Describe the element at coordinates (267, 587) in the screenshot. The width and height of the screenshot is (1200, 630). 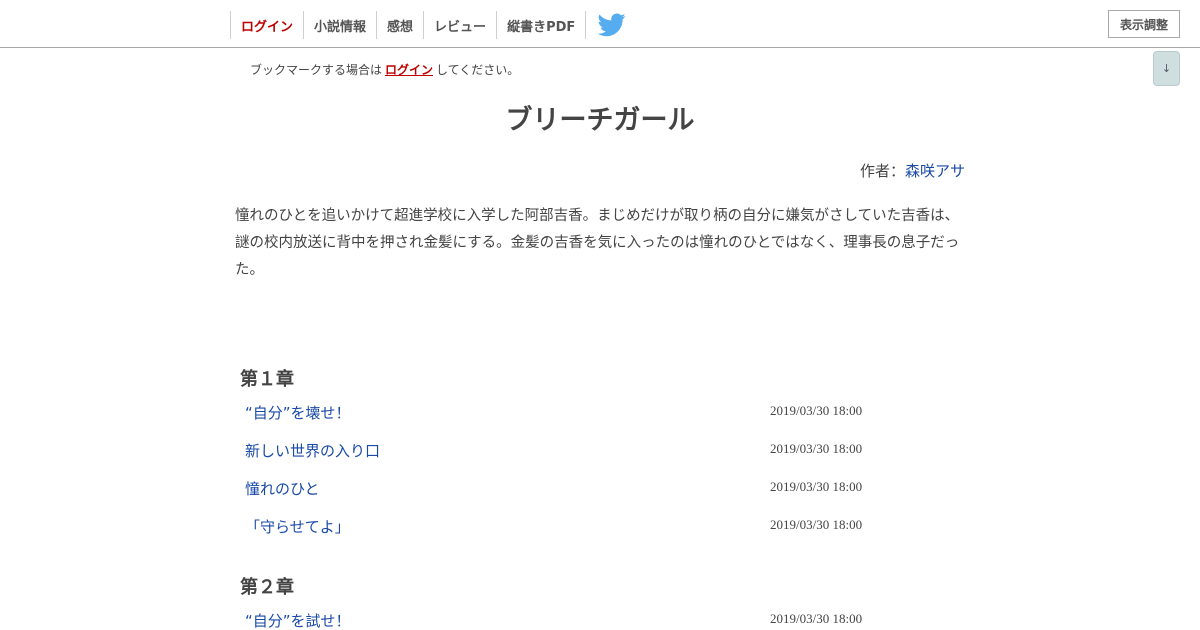
I see `chapter-title: 第２章` at that location.